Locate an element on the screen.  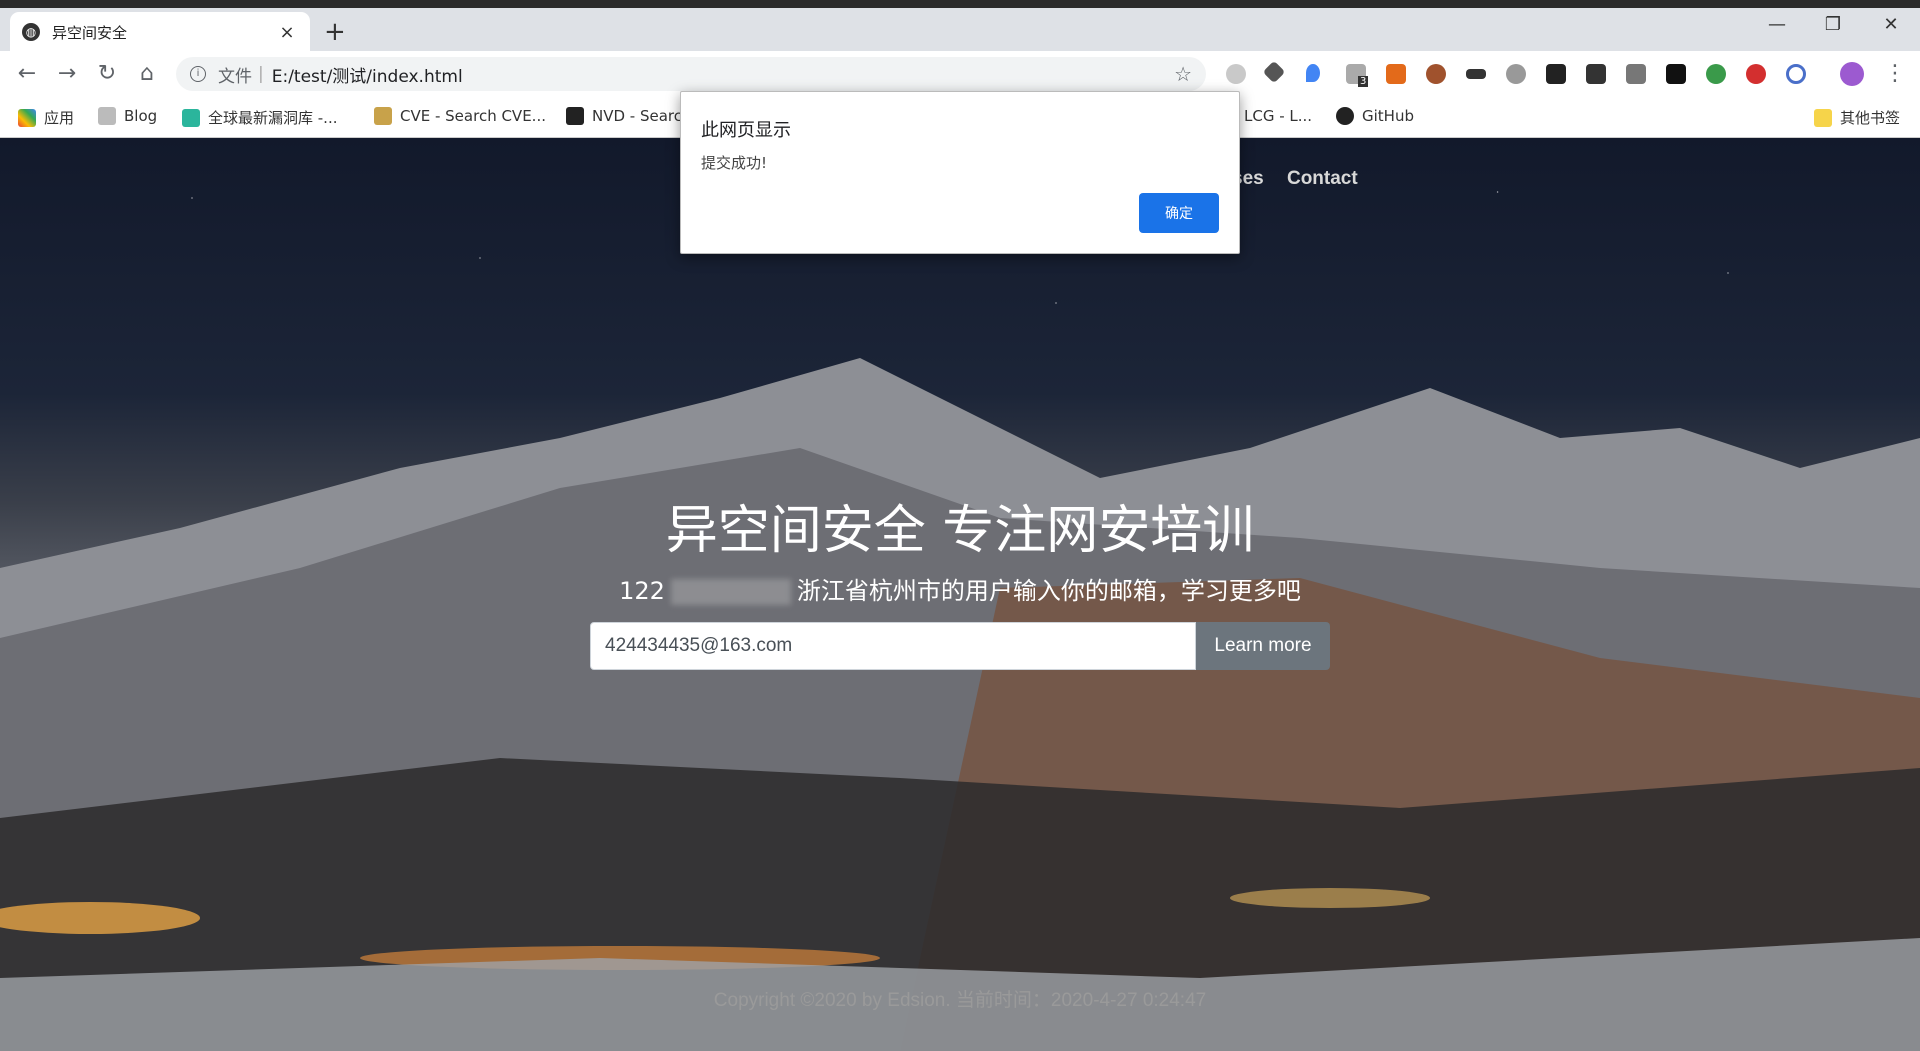
menu-kebab-icon: ⋮ is located at coordinates (1895, 74).